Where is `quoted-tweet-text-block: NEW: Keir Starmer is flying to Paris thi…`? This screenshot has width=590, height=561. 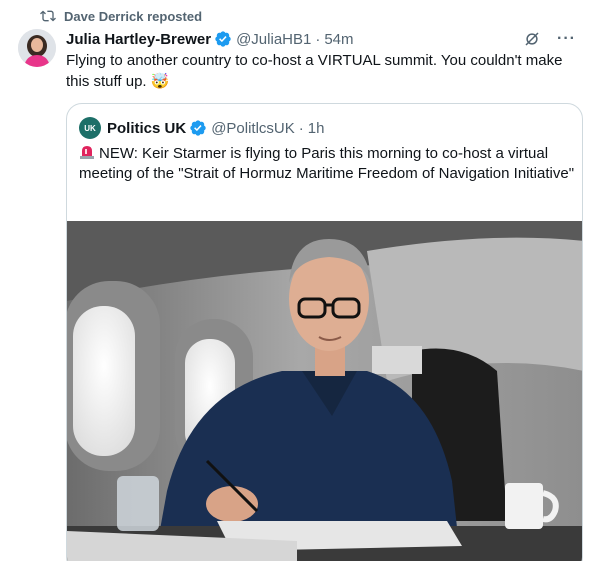 quoted-tweet-text-block: NEW: Keir Starmer is flying to Paris thi… is located at coordinates (326, 164).